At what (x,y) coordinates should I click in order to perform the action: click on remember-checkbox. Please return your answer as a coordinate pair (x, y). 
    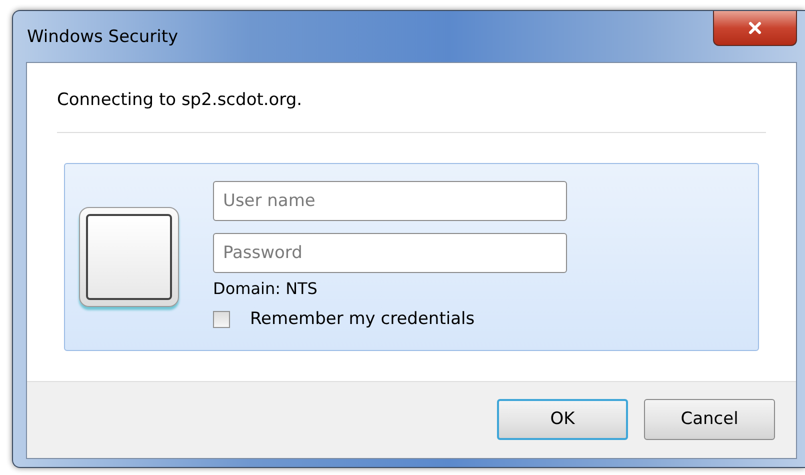
    Looking at the image, I should click on (221, 319).